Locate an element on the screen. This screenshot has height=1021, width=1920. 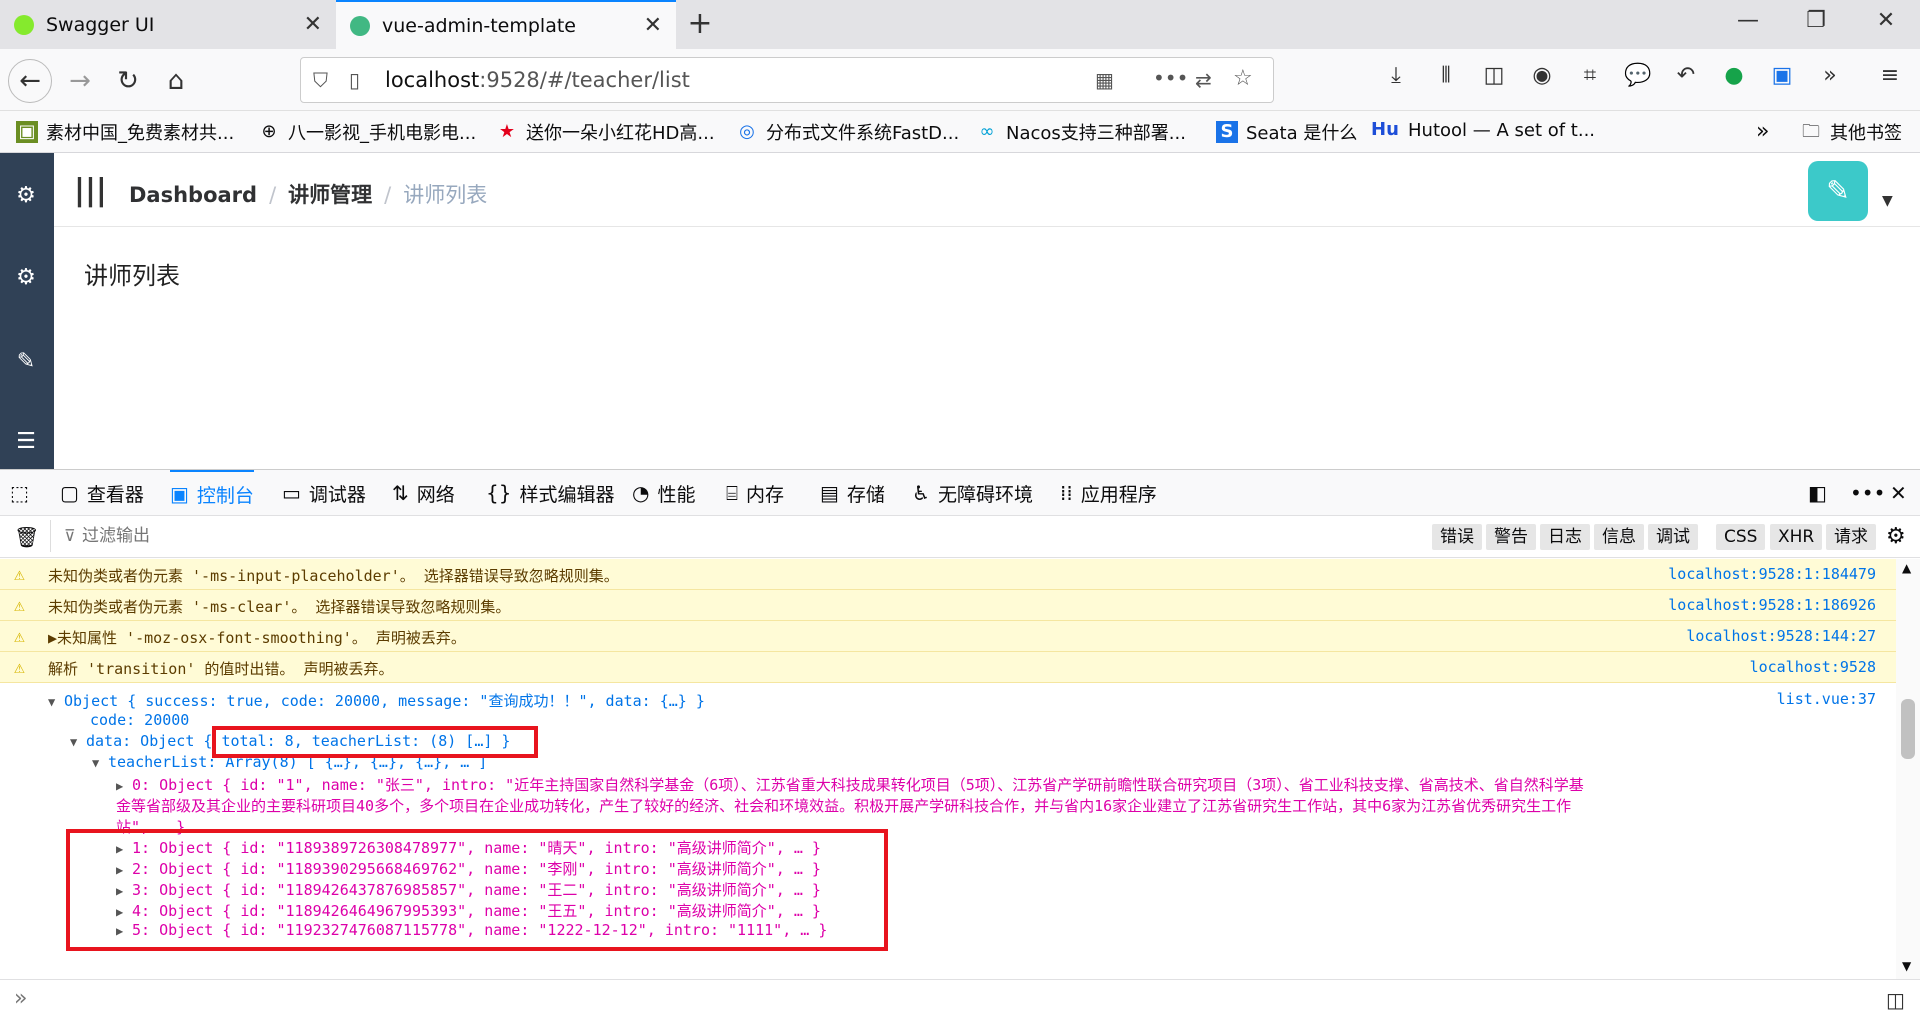
star-icon: ★ is located at coordinates (507, 131).